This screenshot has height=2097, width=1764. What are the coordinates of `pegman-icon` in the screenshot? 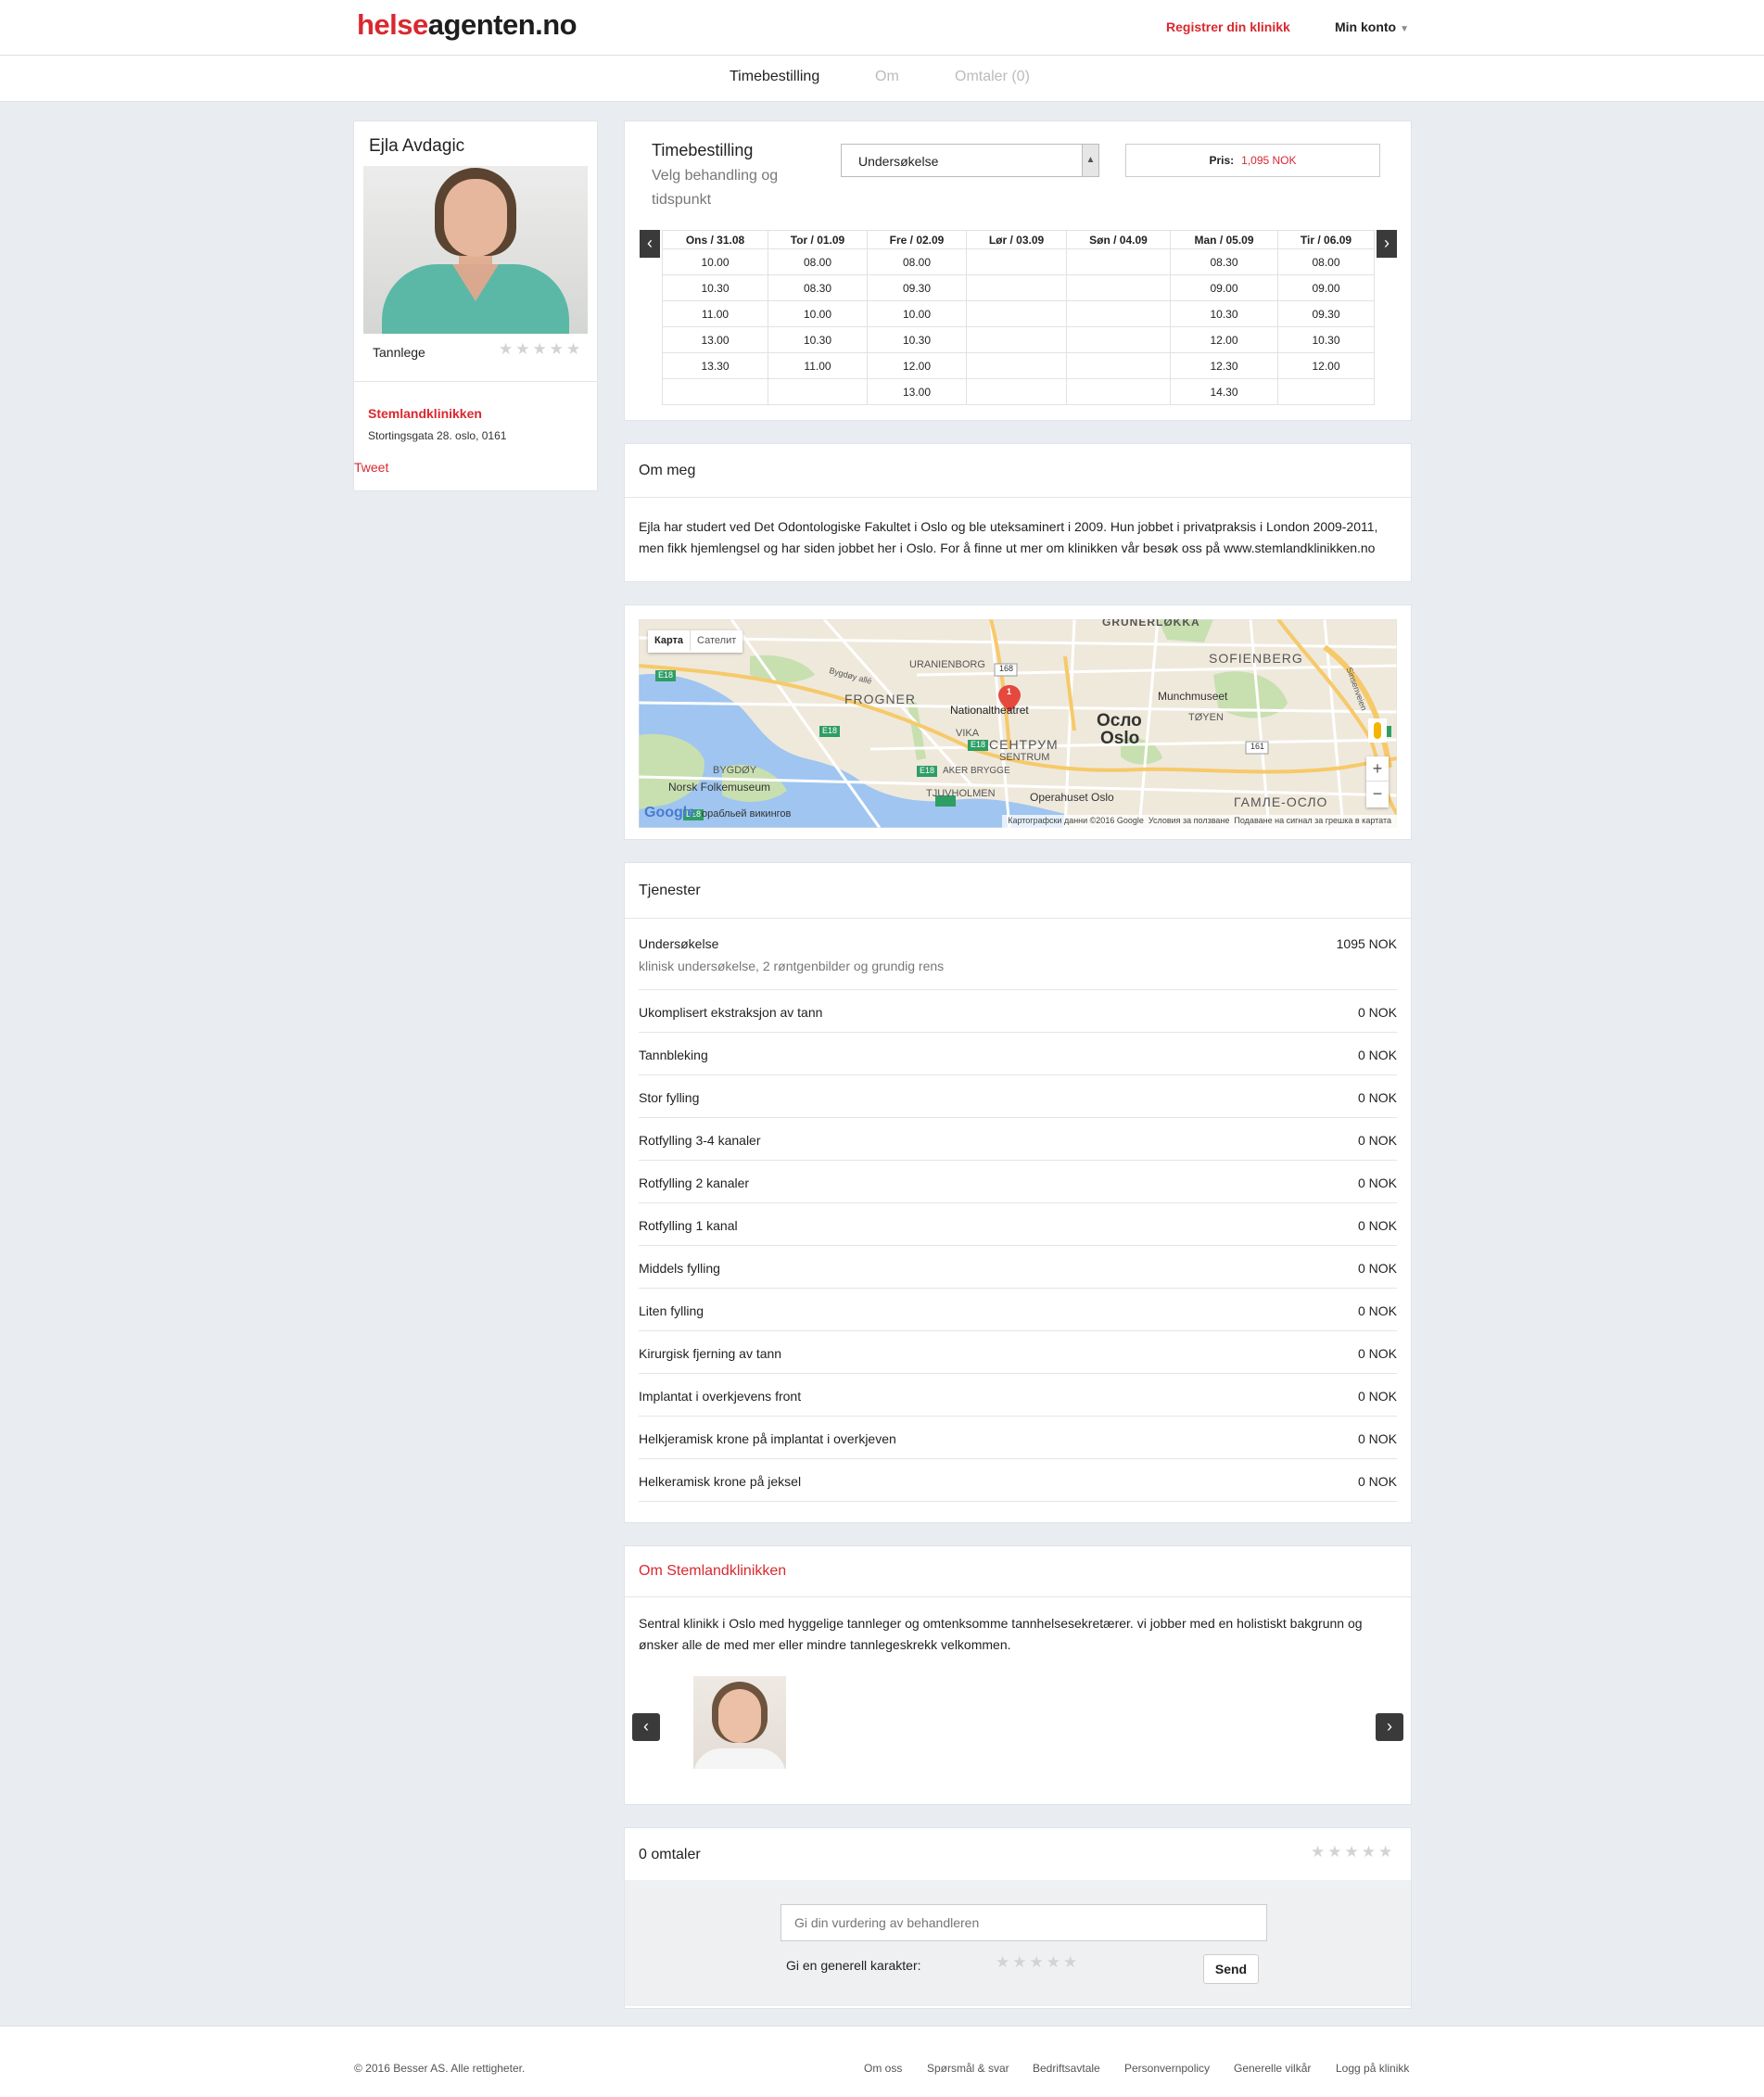 It's located at (1377, 730).